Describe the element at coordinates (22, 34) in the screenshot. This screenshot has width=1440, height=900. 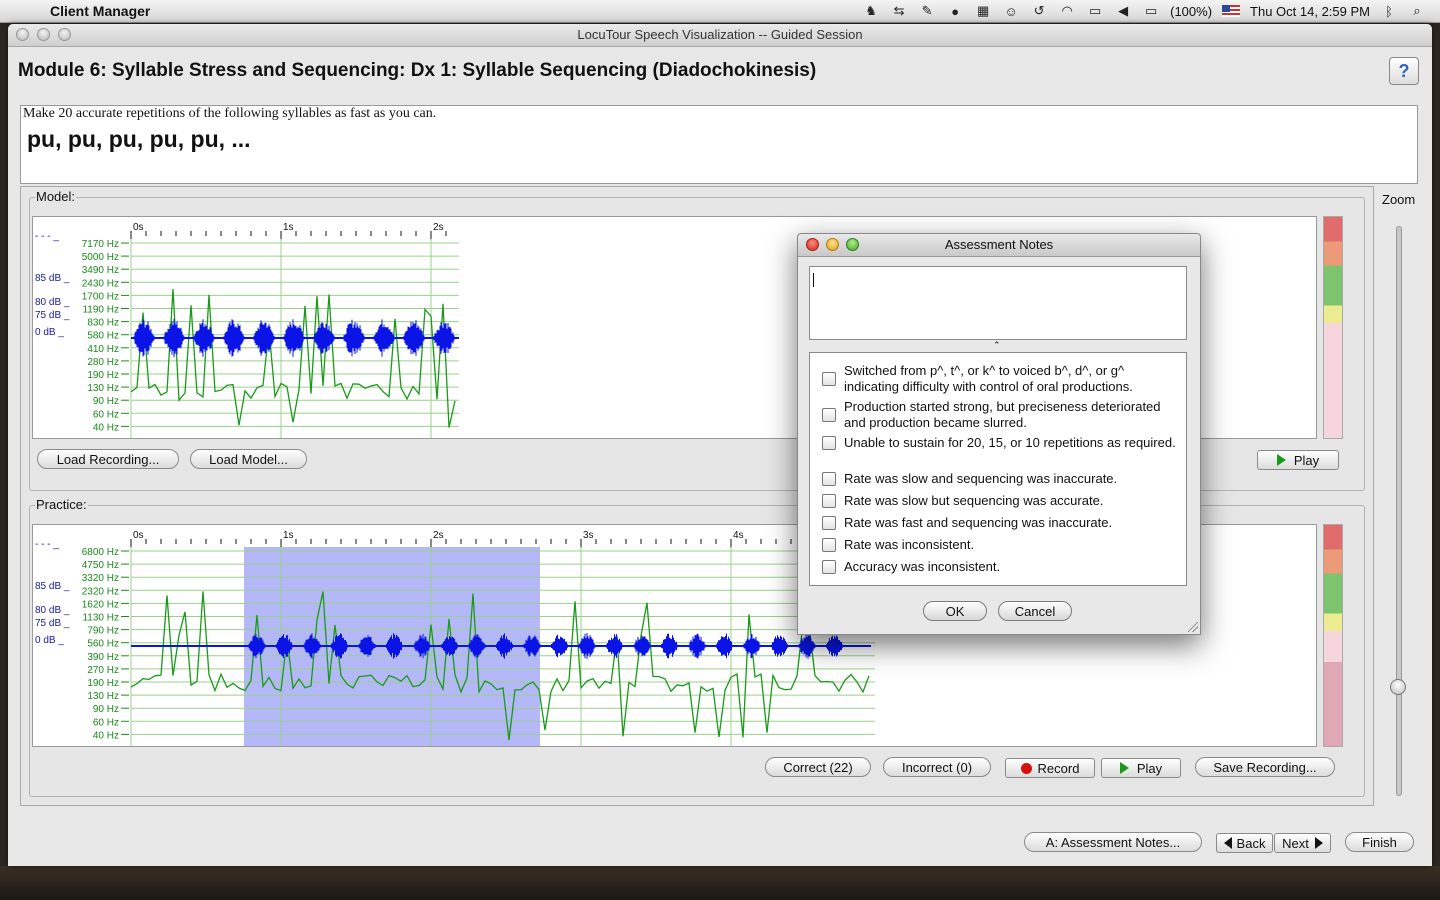
I see `close-window-button` at that location.